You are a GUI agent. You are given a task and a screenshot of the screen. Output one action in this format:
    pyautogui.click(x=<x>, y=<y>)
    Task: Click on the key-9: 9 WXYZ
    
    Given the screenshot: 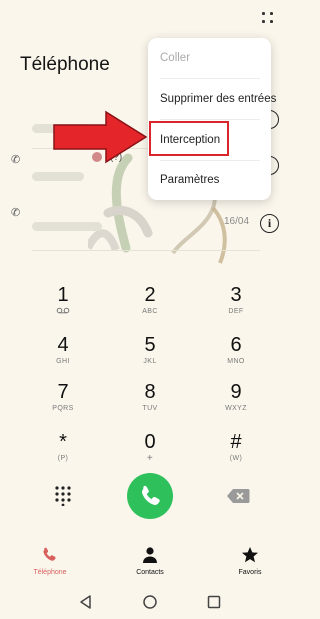 What is the action you would take?
    pyautogui.click(x=236, y=404)
    